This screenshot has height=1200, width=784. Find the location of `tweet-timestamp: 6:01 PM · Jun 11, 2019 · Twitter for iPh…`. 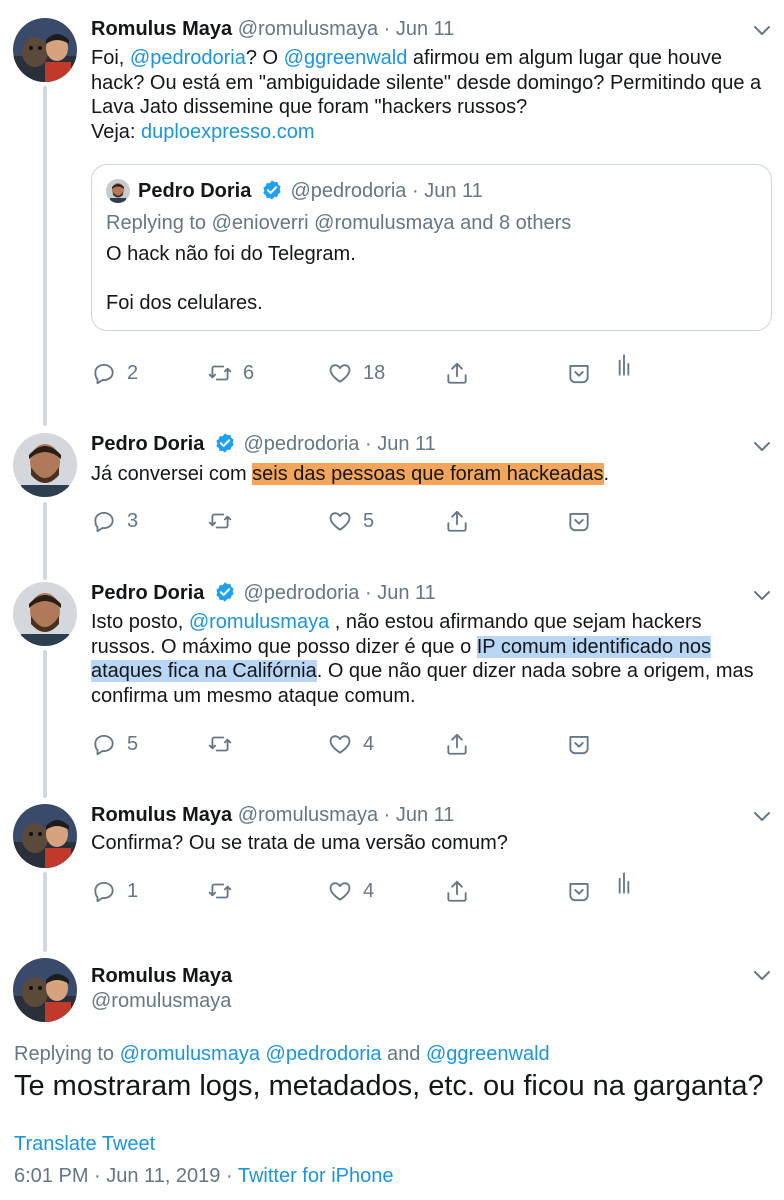

tweet-timestamp: 6:01 PM · Jun 11, 2019 · Twitter for iPh… is located at coordinates (203, 1176).